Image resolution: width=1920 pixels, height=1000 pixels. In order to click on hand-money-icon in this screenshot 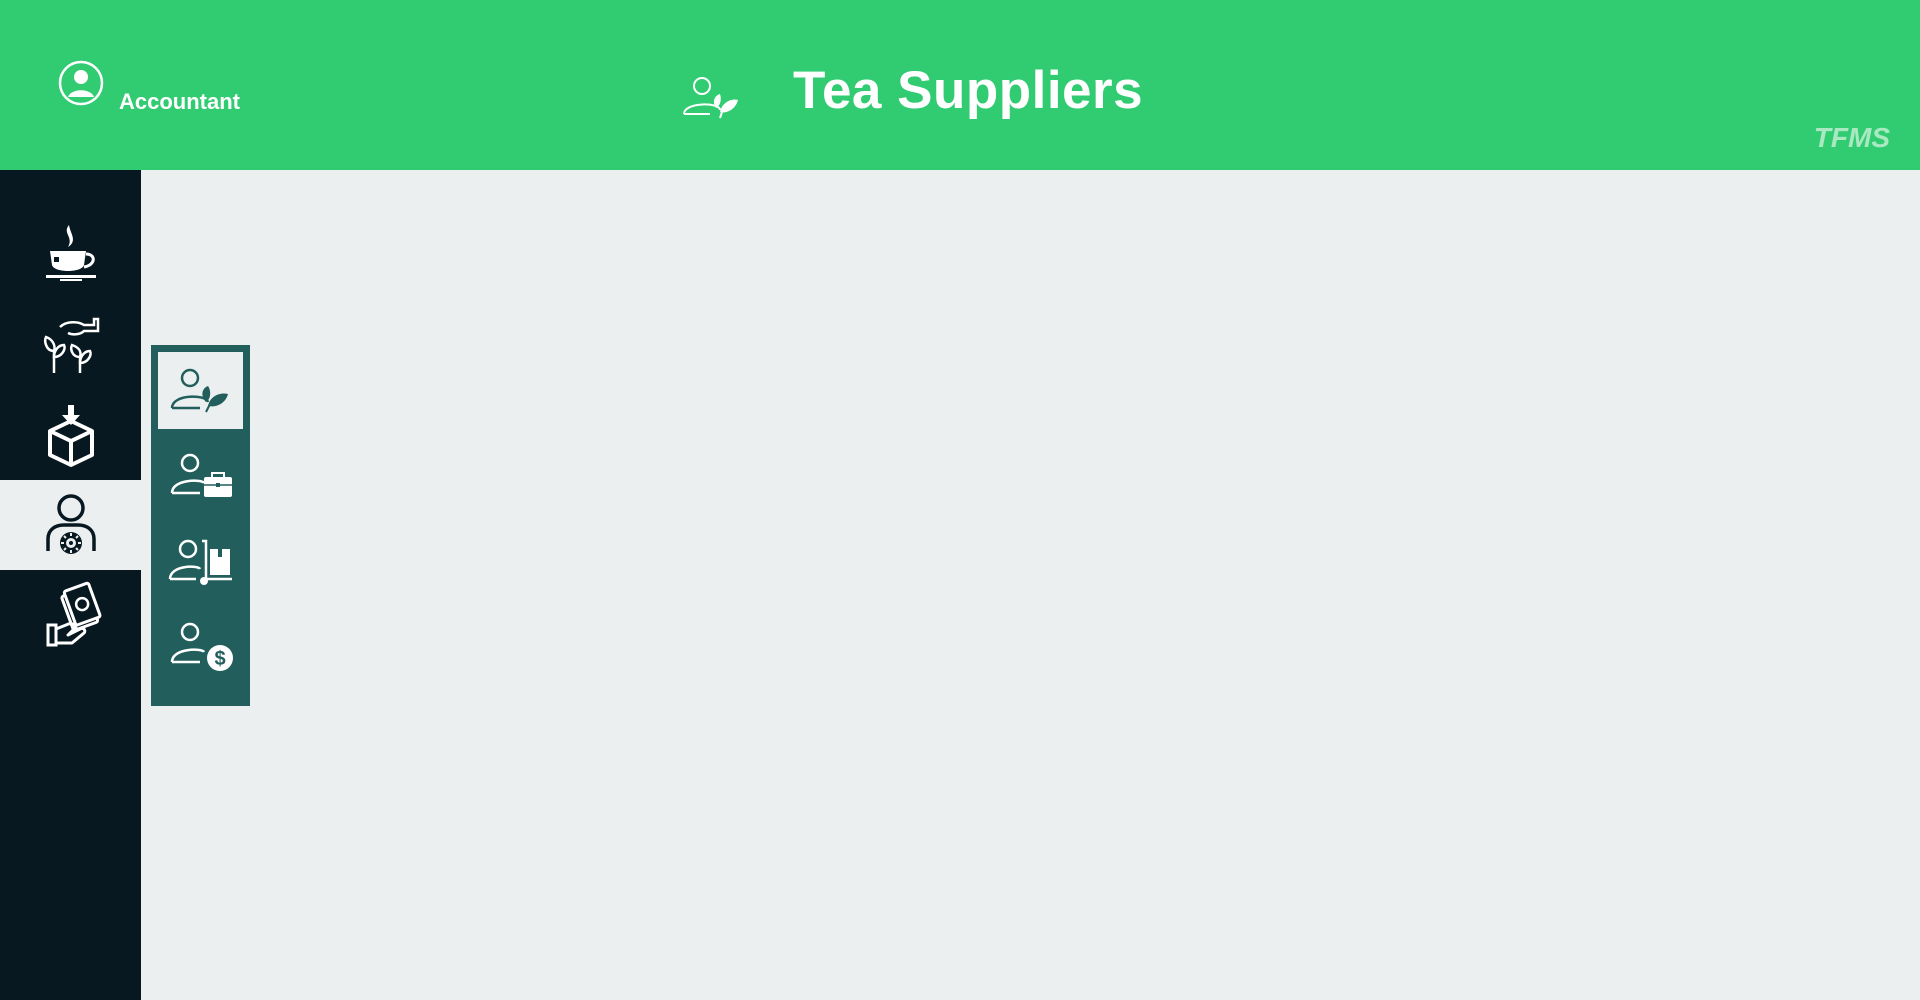, I will do `click(73, 614)`.